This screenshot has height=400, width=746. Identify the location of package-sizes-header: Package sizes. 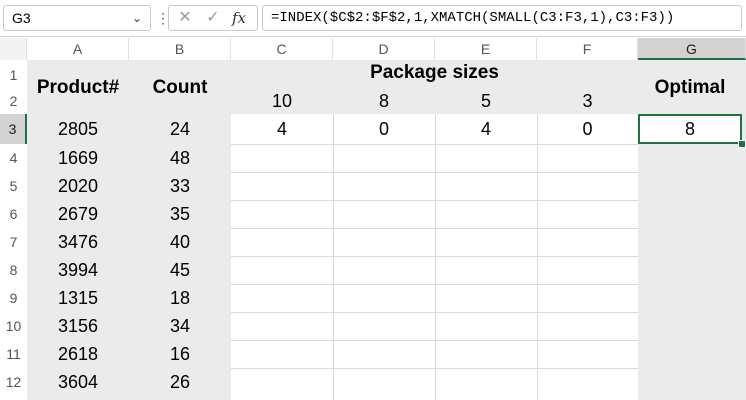
(434, 73).